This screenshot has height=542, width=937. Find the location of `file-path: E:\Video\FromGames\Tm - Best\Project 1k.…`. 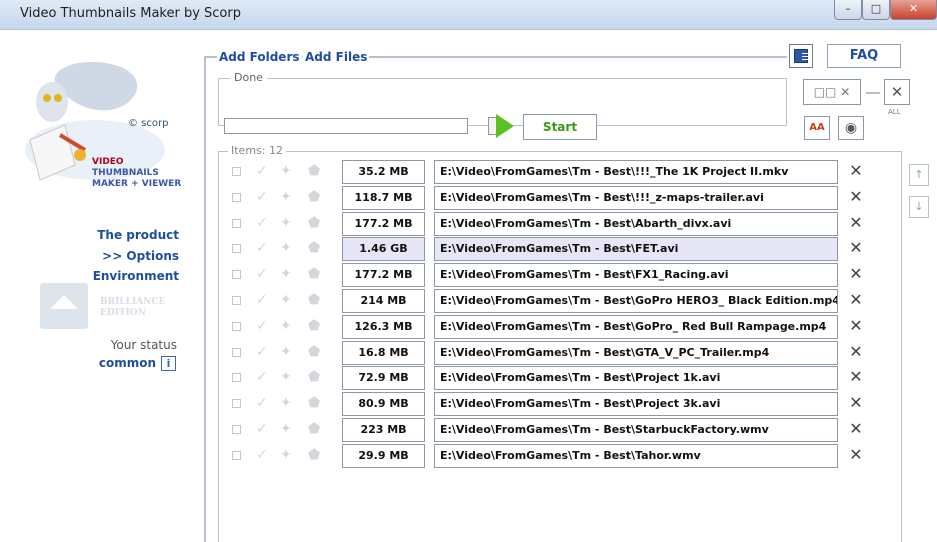

file-path: E:\Video\FromGames\Tm - Best\Project 1k.… is located at coordinates (636, 378).